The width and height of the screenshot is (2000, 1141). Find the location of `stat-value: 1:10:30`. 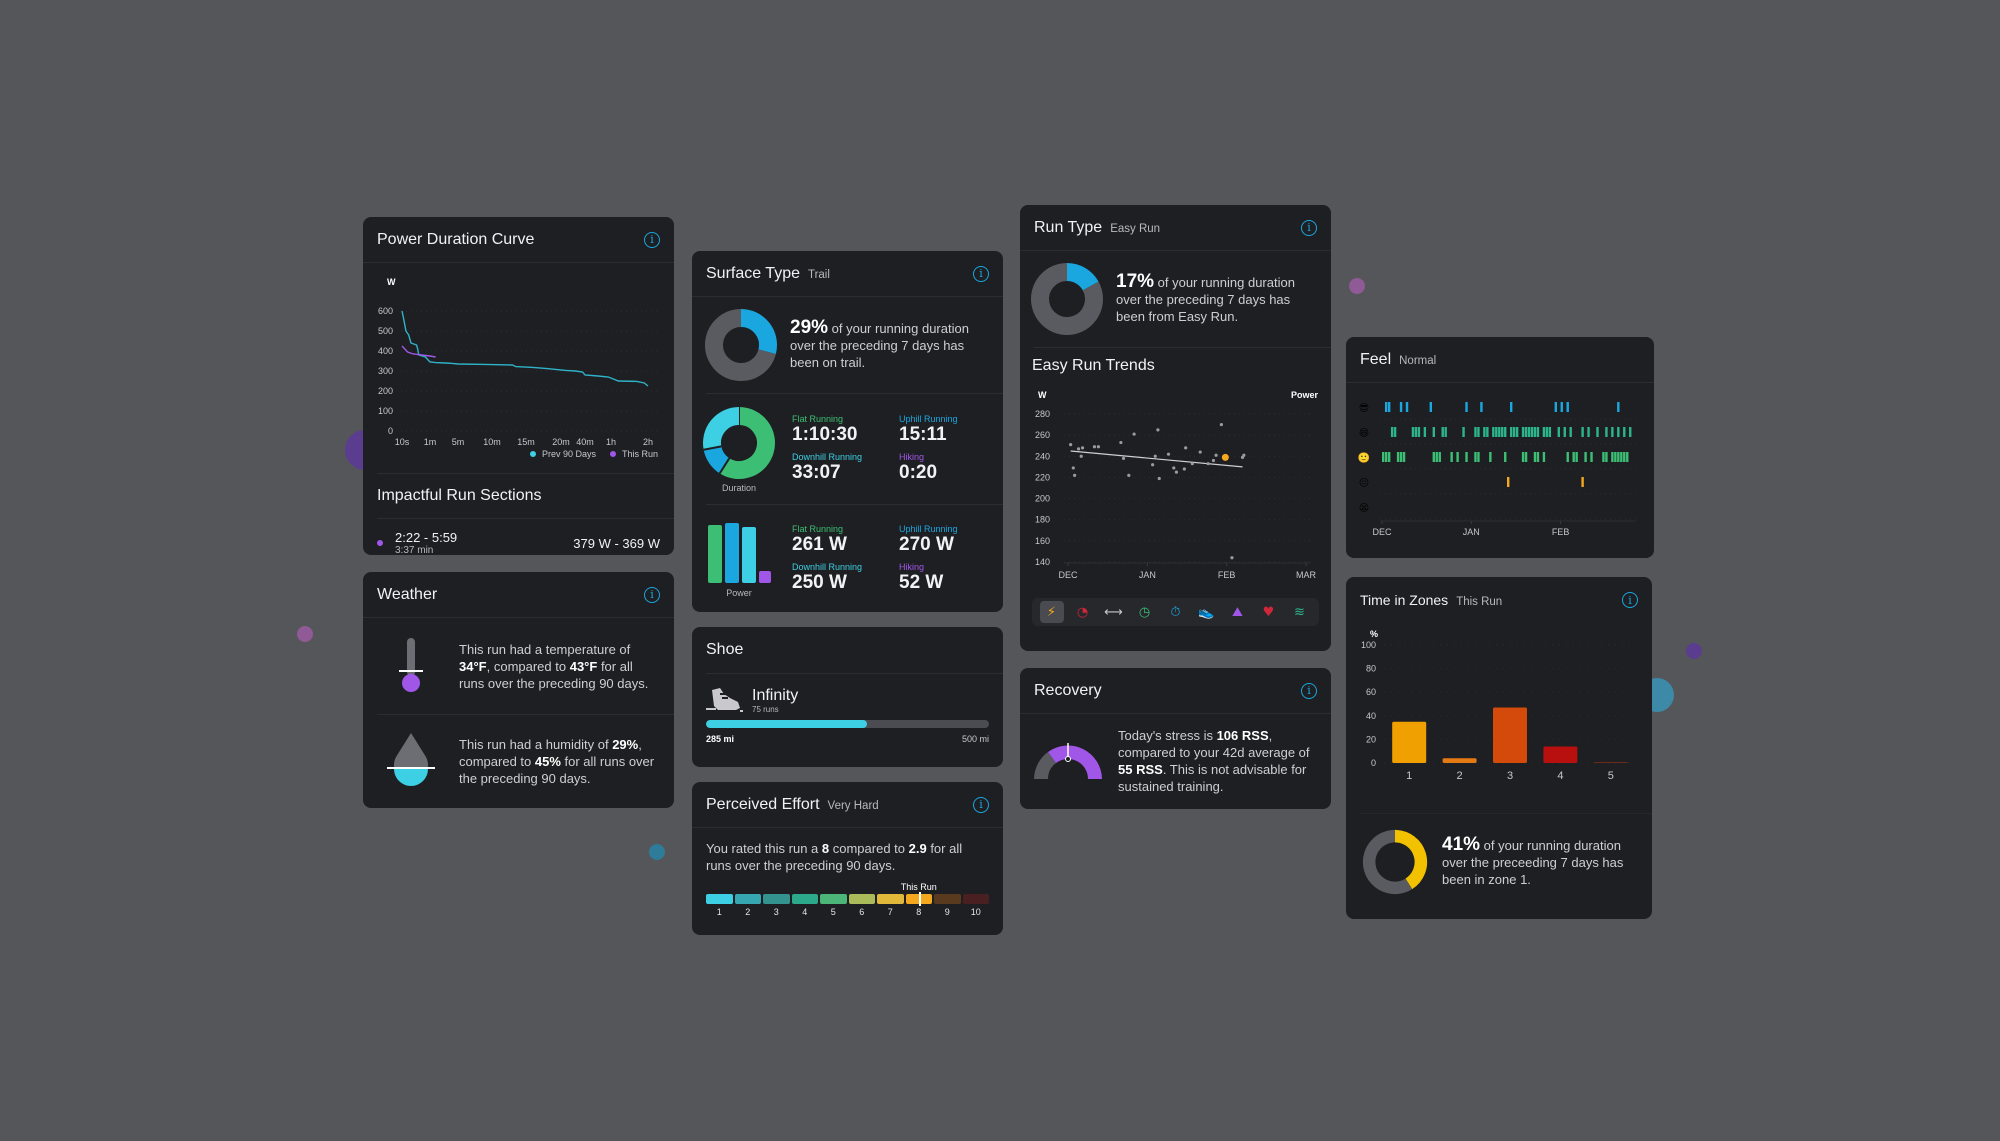

stat-value: 1:10:30 is located at coordinates (825, 434).